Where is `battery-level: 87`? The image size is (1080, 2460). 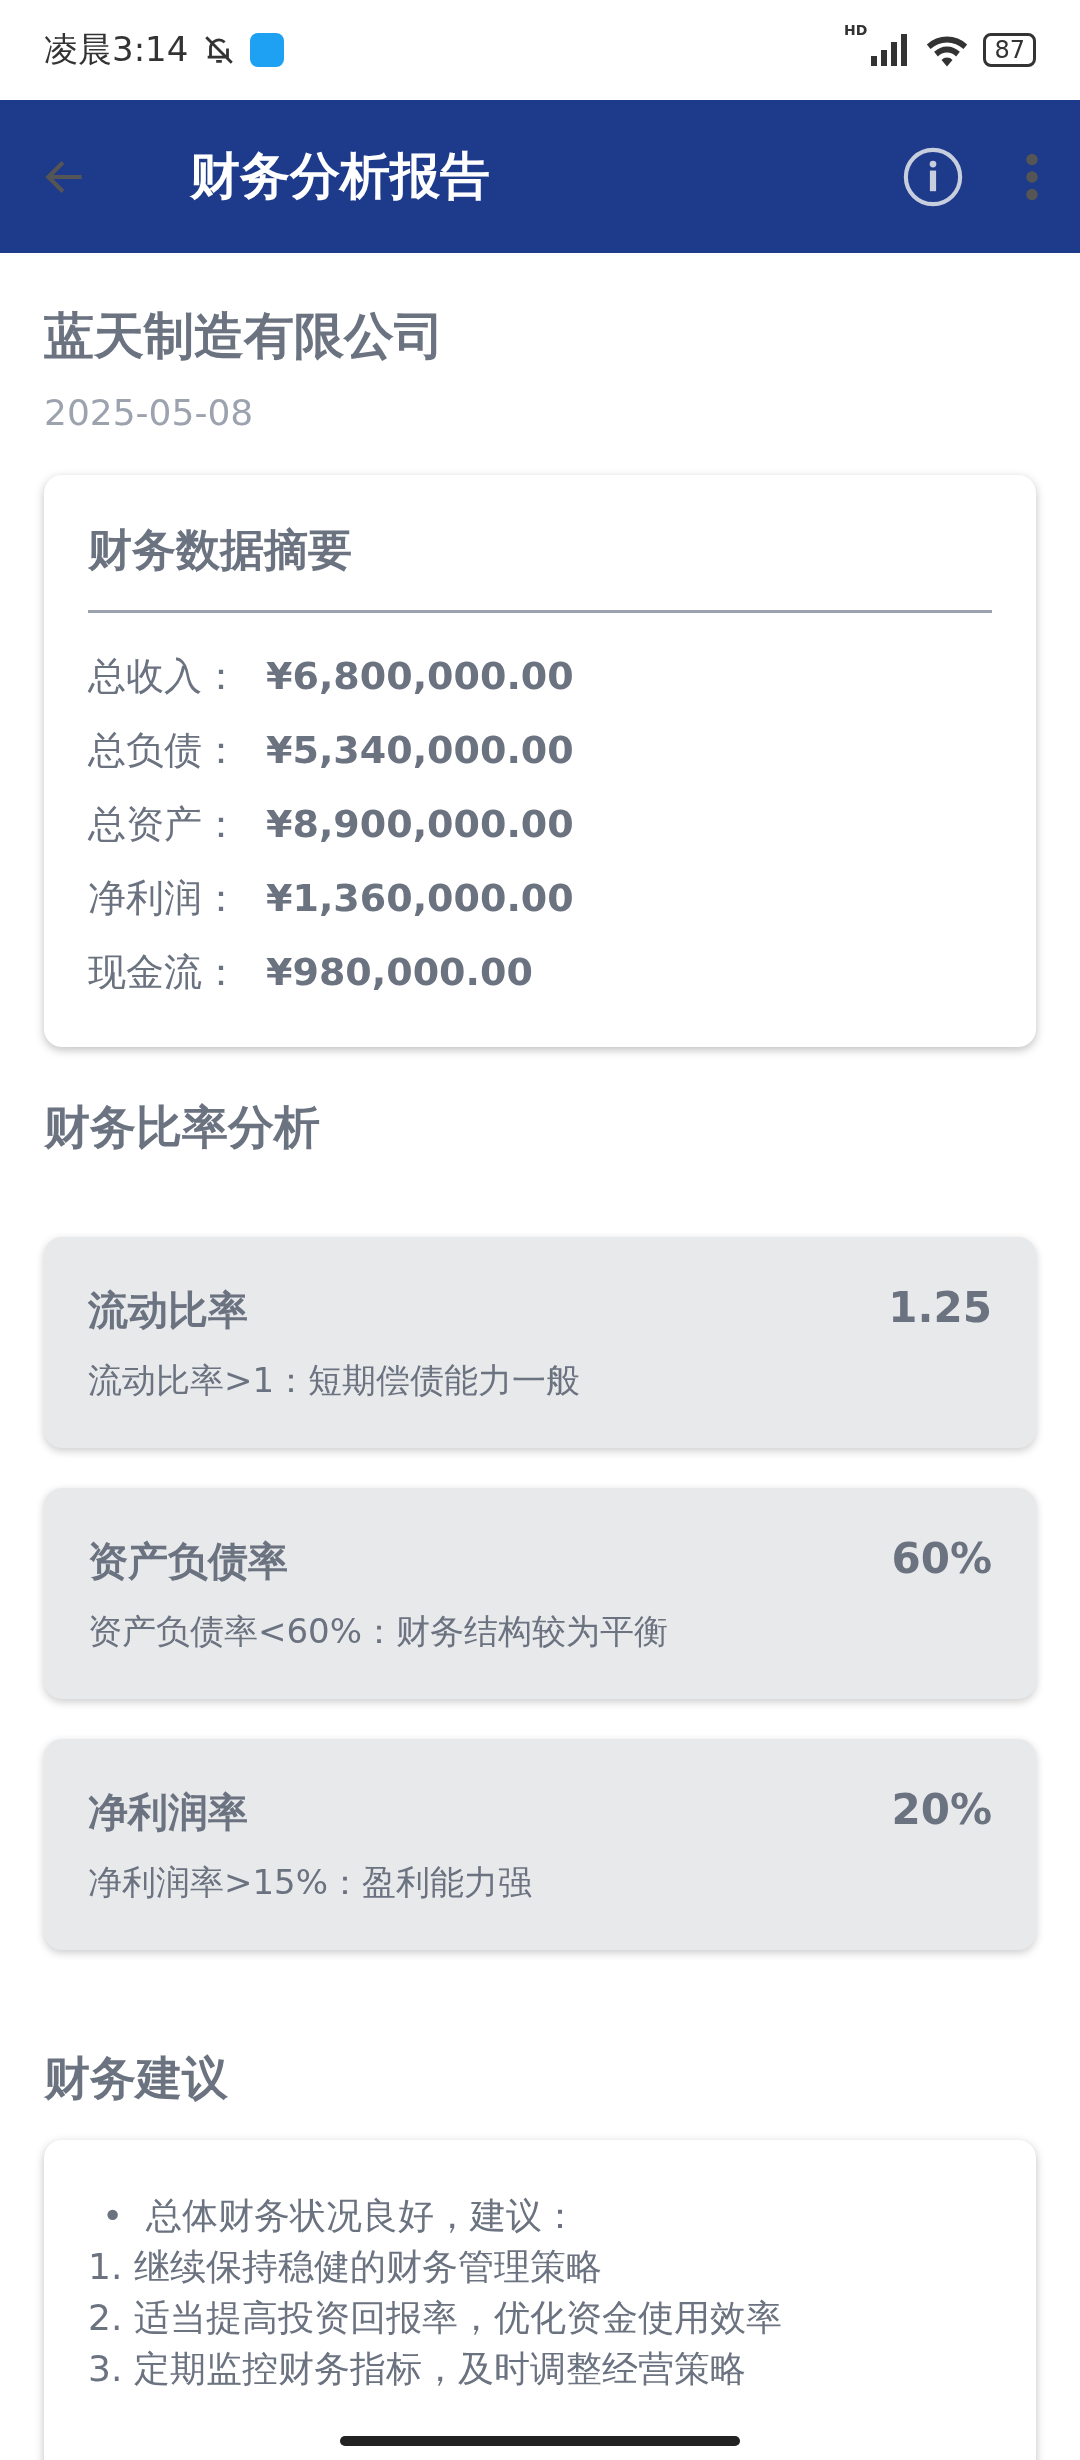 battery-level: 87 is located at coordinates (1009, 50).